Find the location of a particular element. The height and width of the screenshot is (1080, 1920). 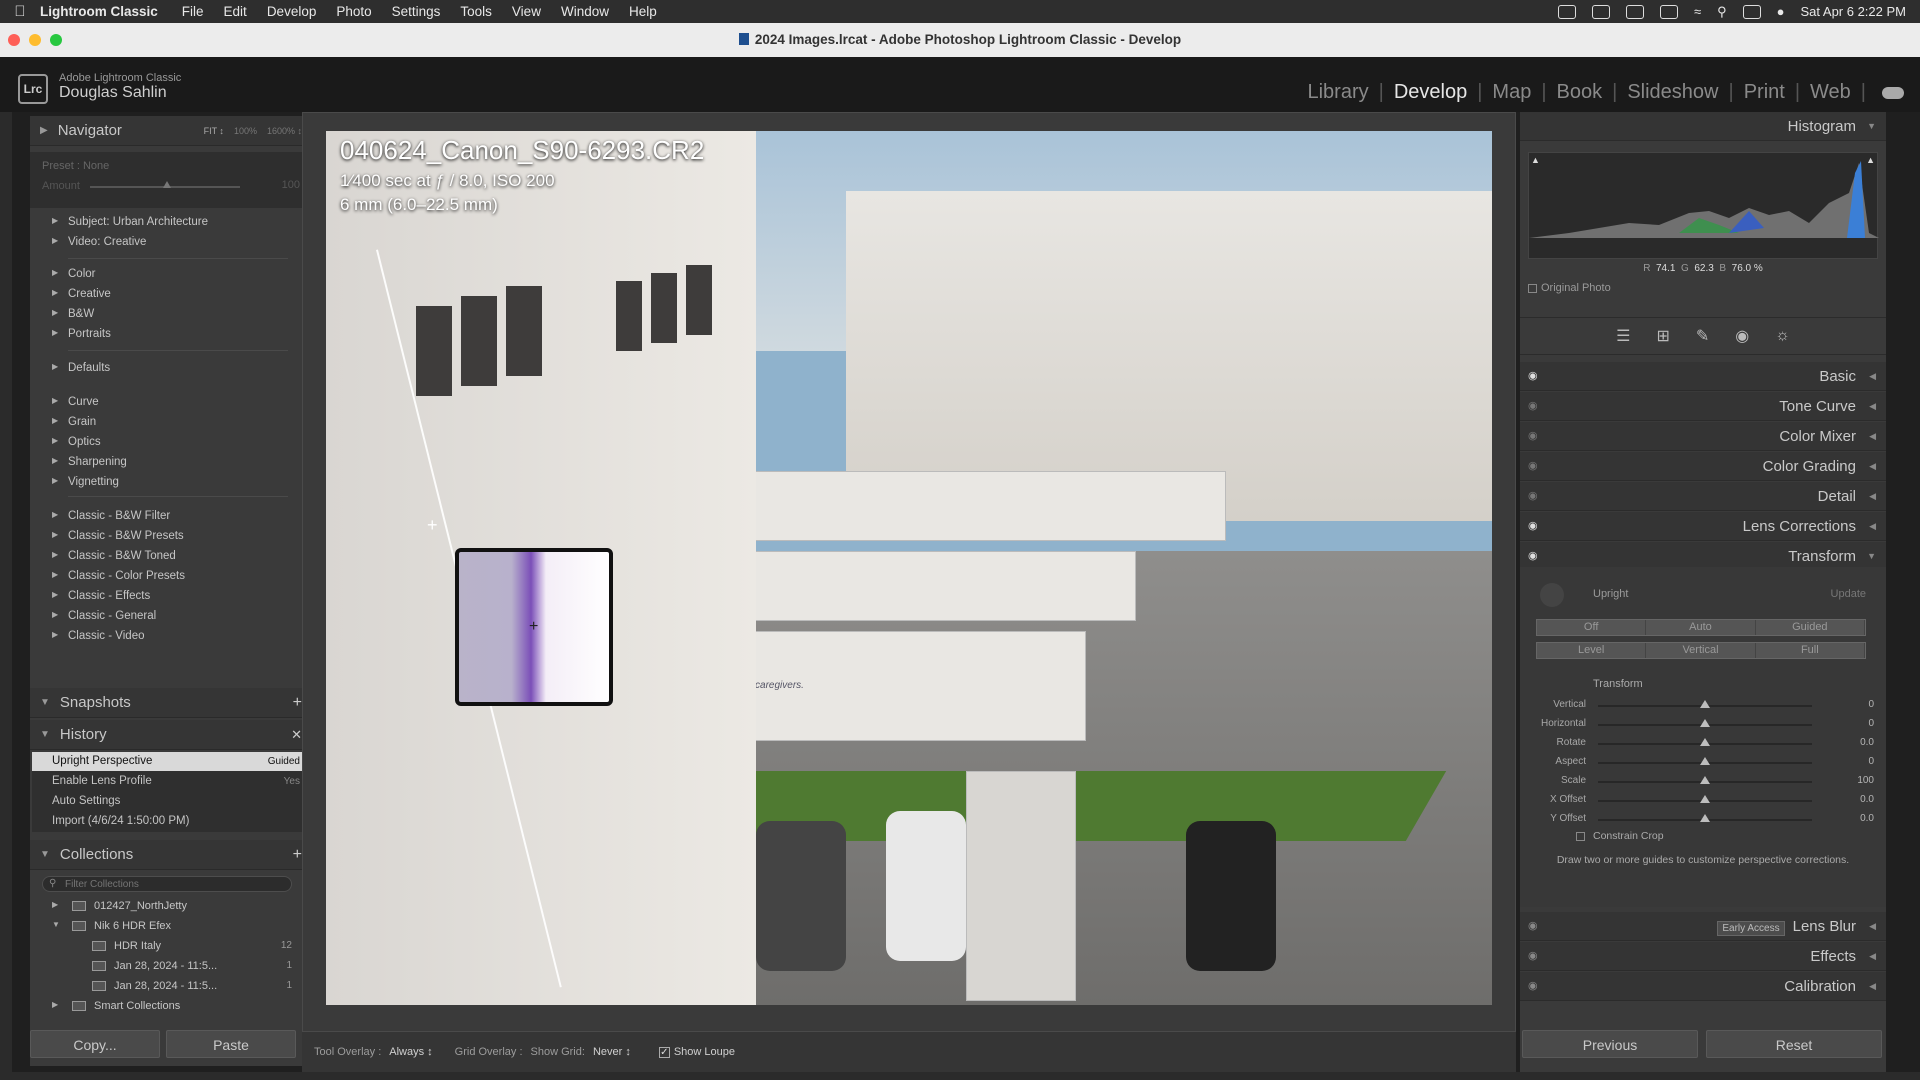

collections-filter: ⚲ is located at coordinates (167, 884).